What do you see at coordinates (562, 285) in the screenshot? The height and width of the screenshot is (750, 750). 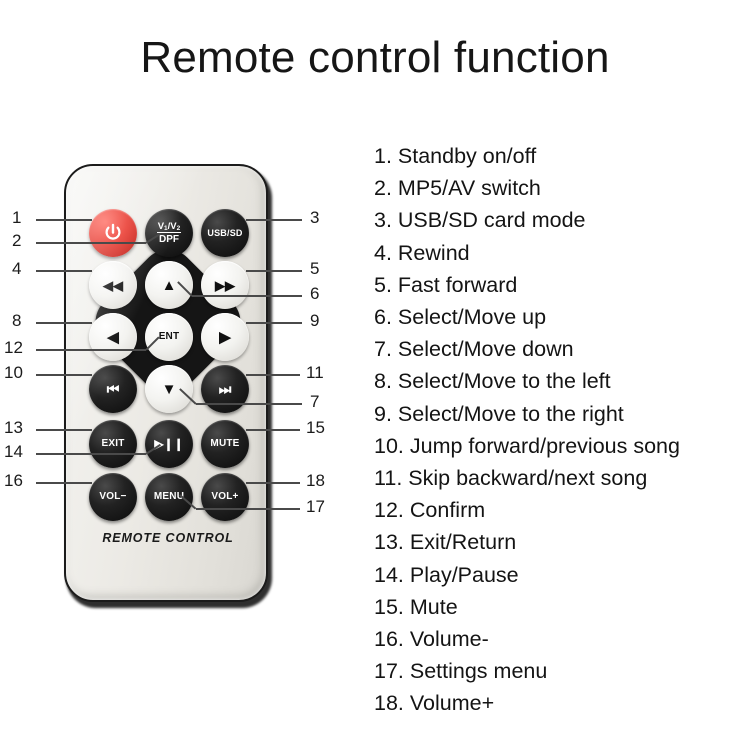 I see `function-list-item: 5. Fast forward` at bounding box center [562, 285].